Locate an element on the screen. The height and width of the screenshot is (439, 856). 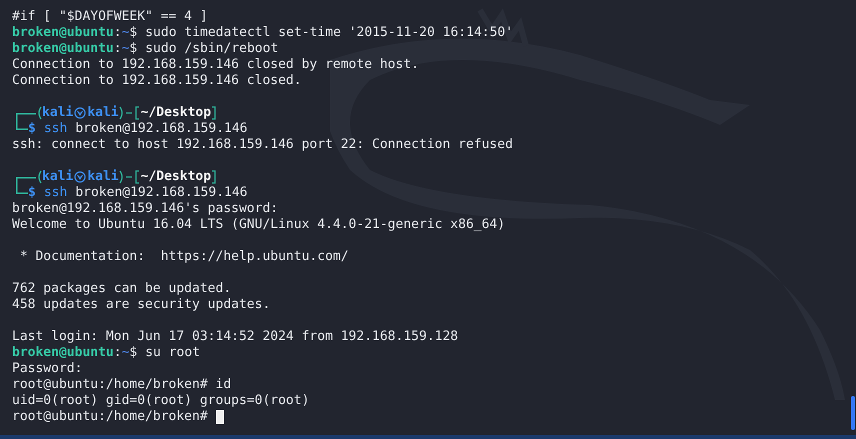
output-line: Password: is located at coordinates (47, 369).